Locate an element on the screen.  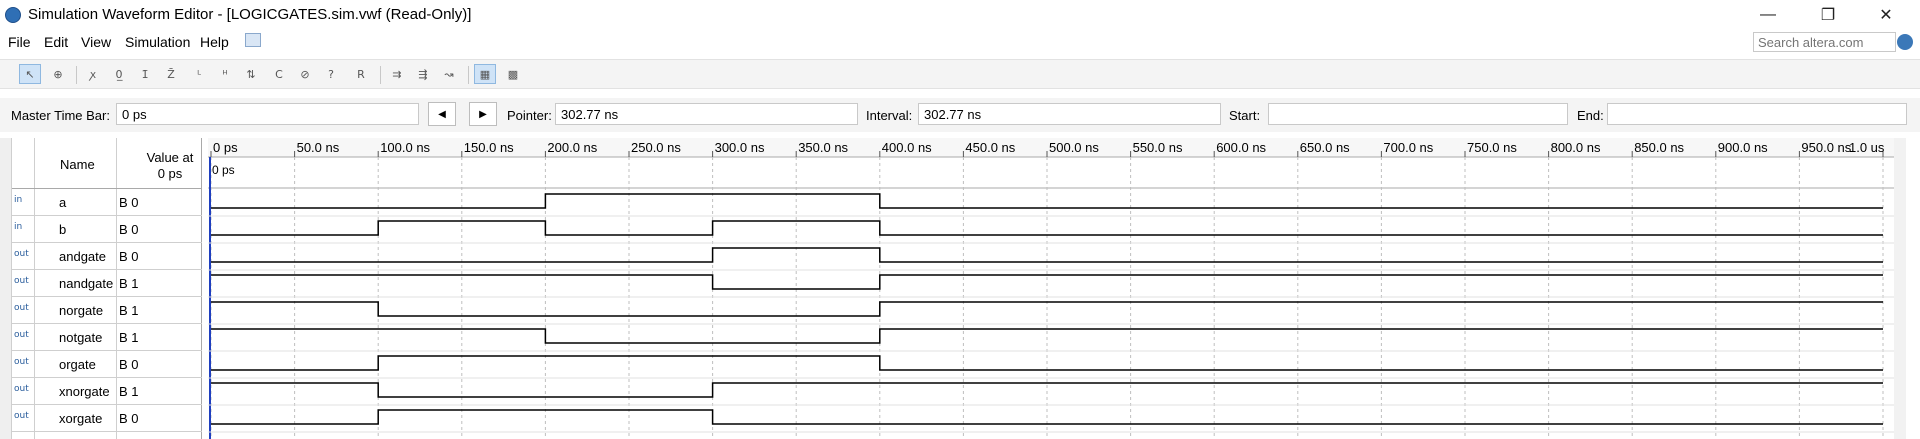
menu-view: View is located at coordinates (96, 42).